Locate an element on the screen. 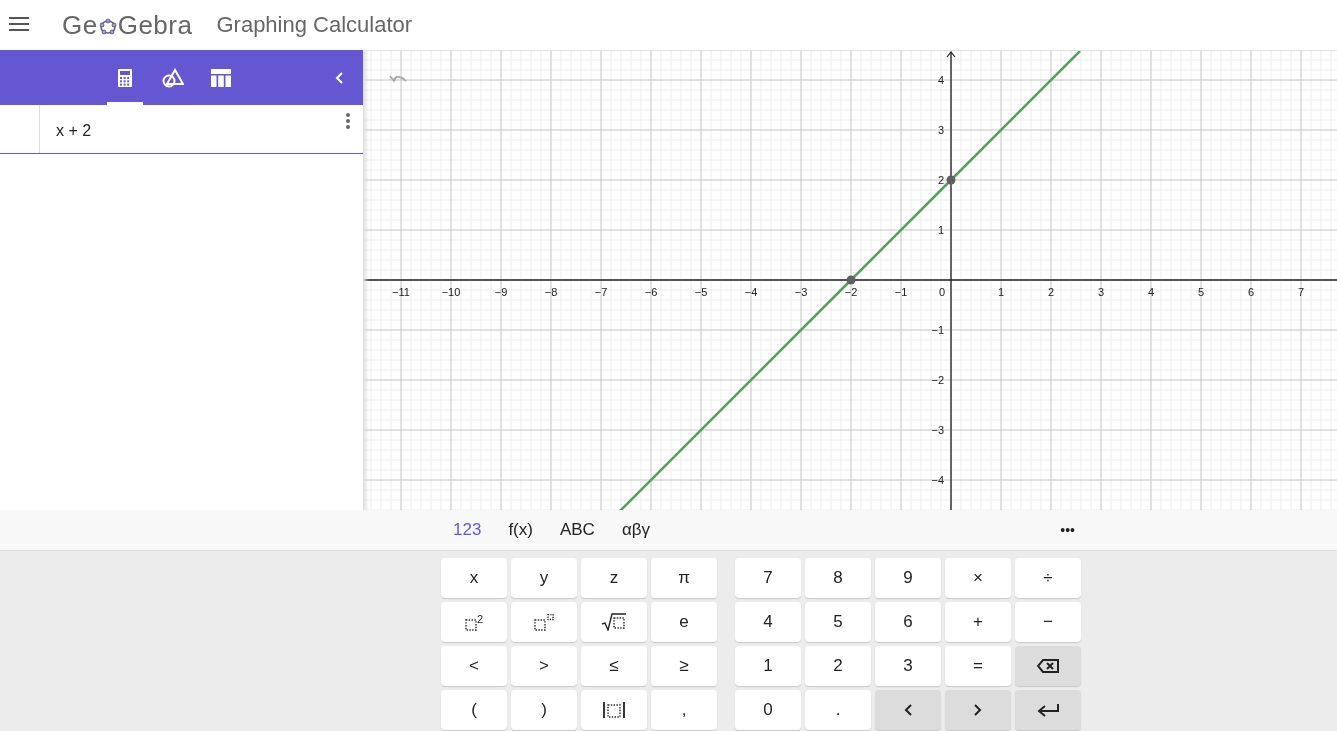 This screenshot has width=1337, height=731. keyboard-tab: αβγ is located at coordinates (635, 530).